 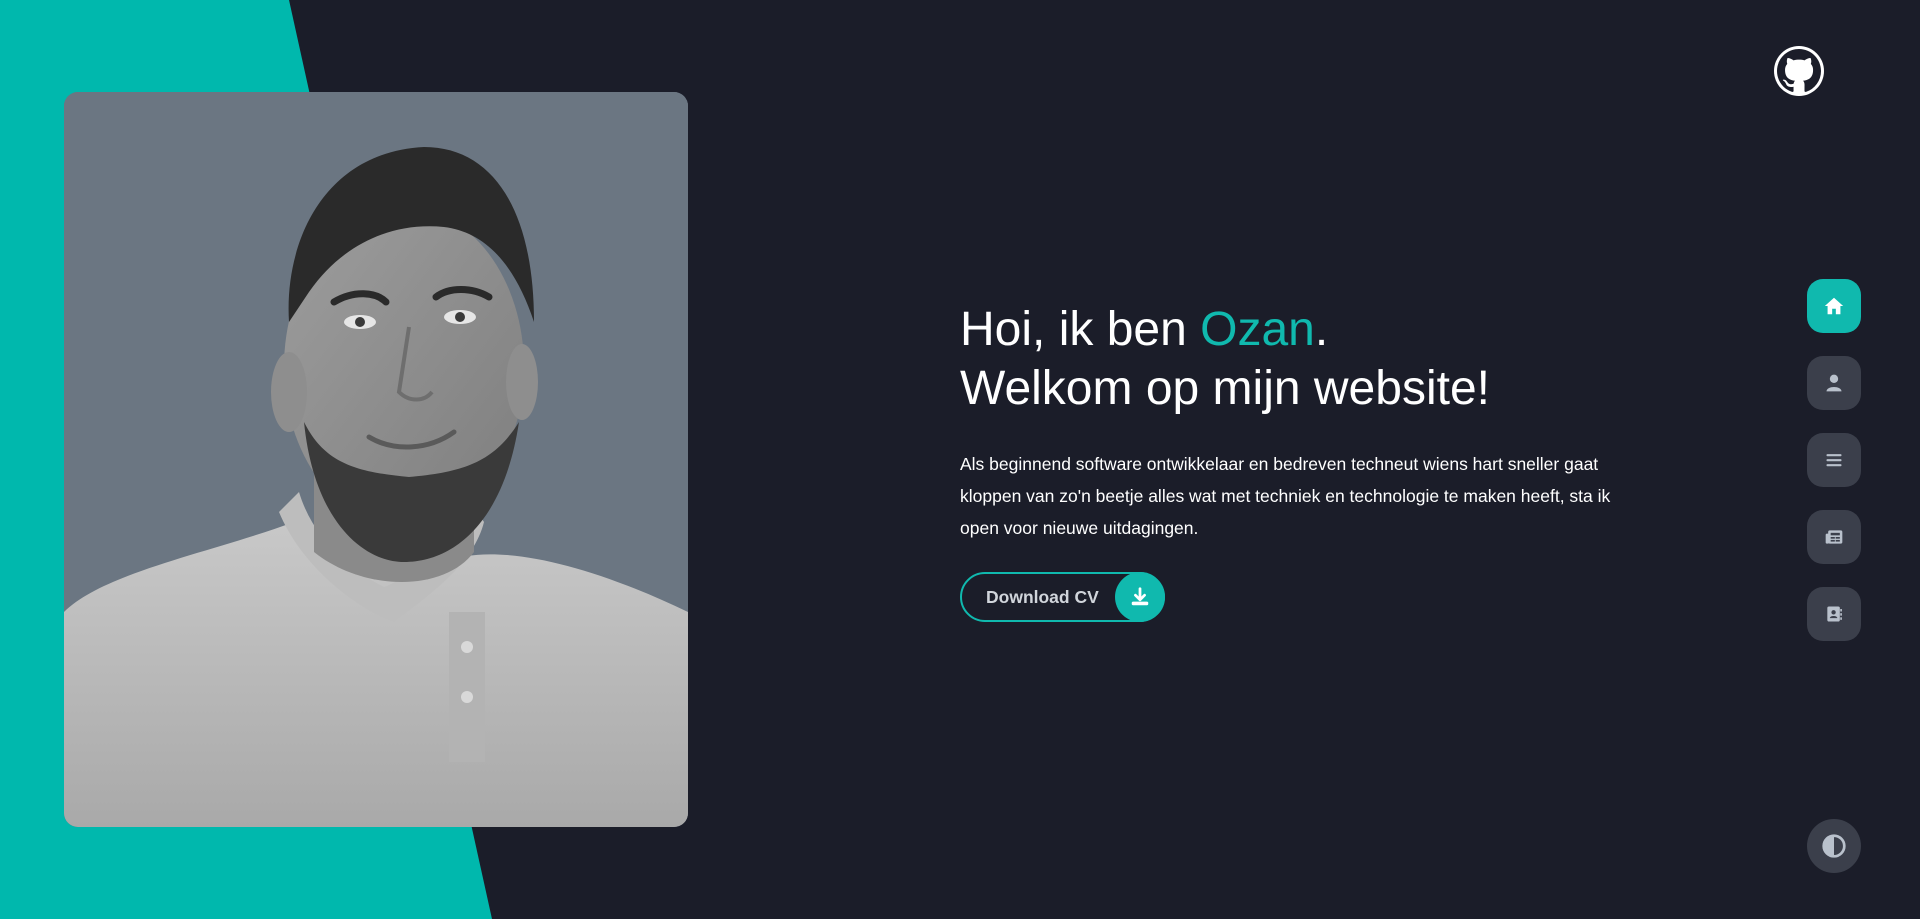 I want to click on nav-about-button, so click(x=1834, y=383).